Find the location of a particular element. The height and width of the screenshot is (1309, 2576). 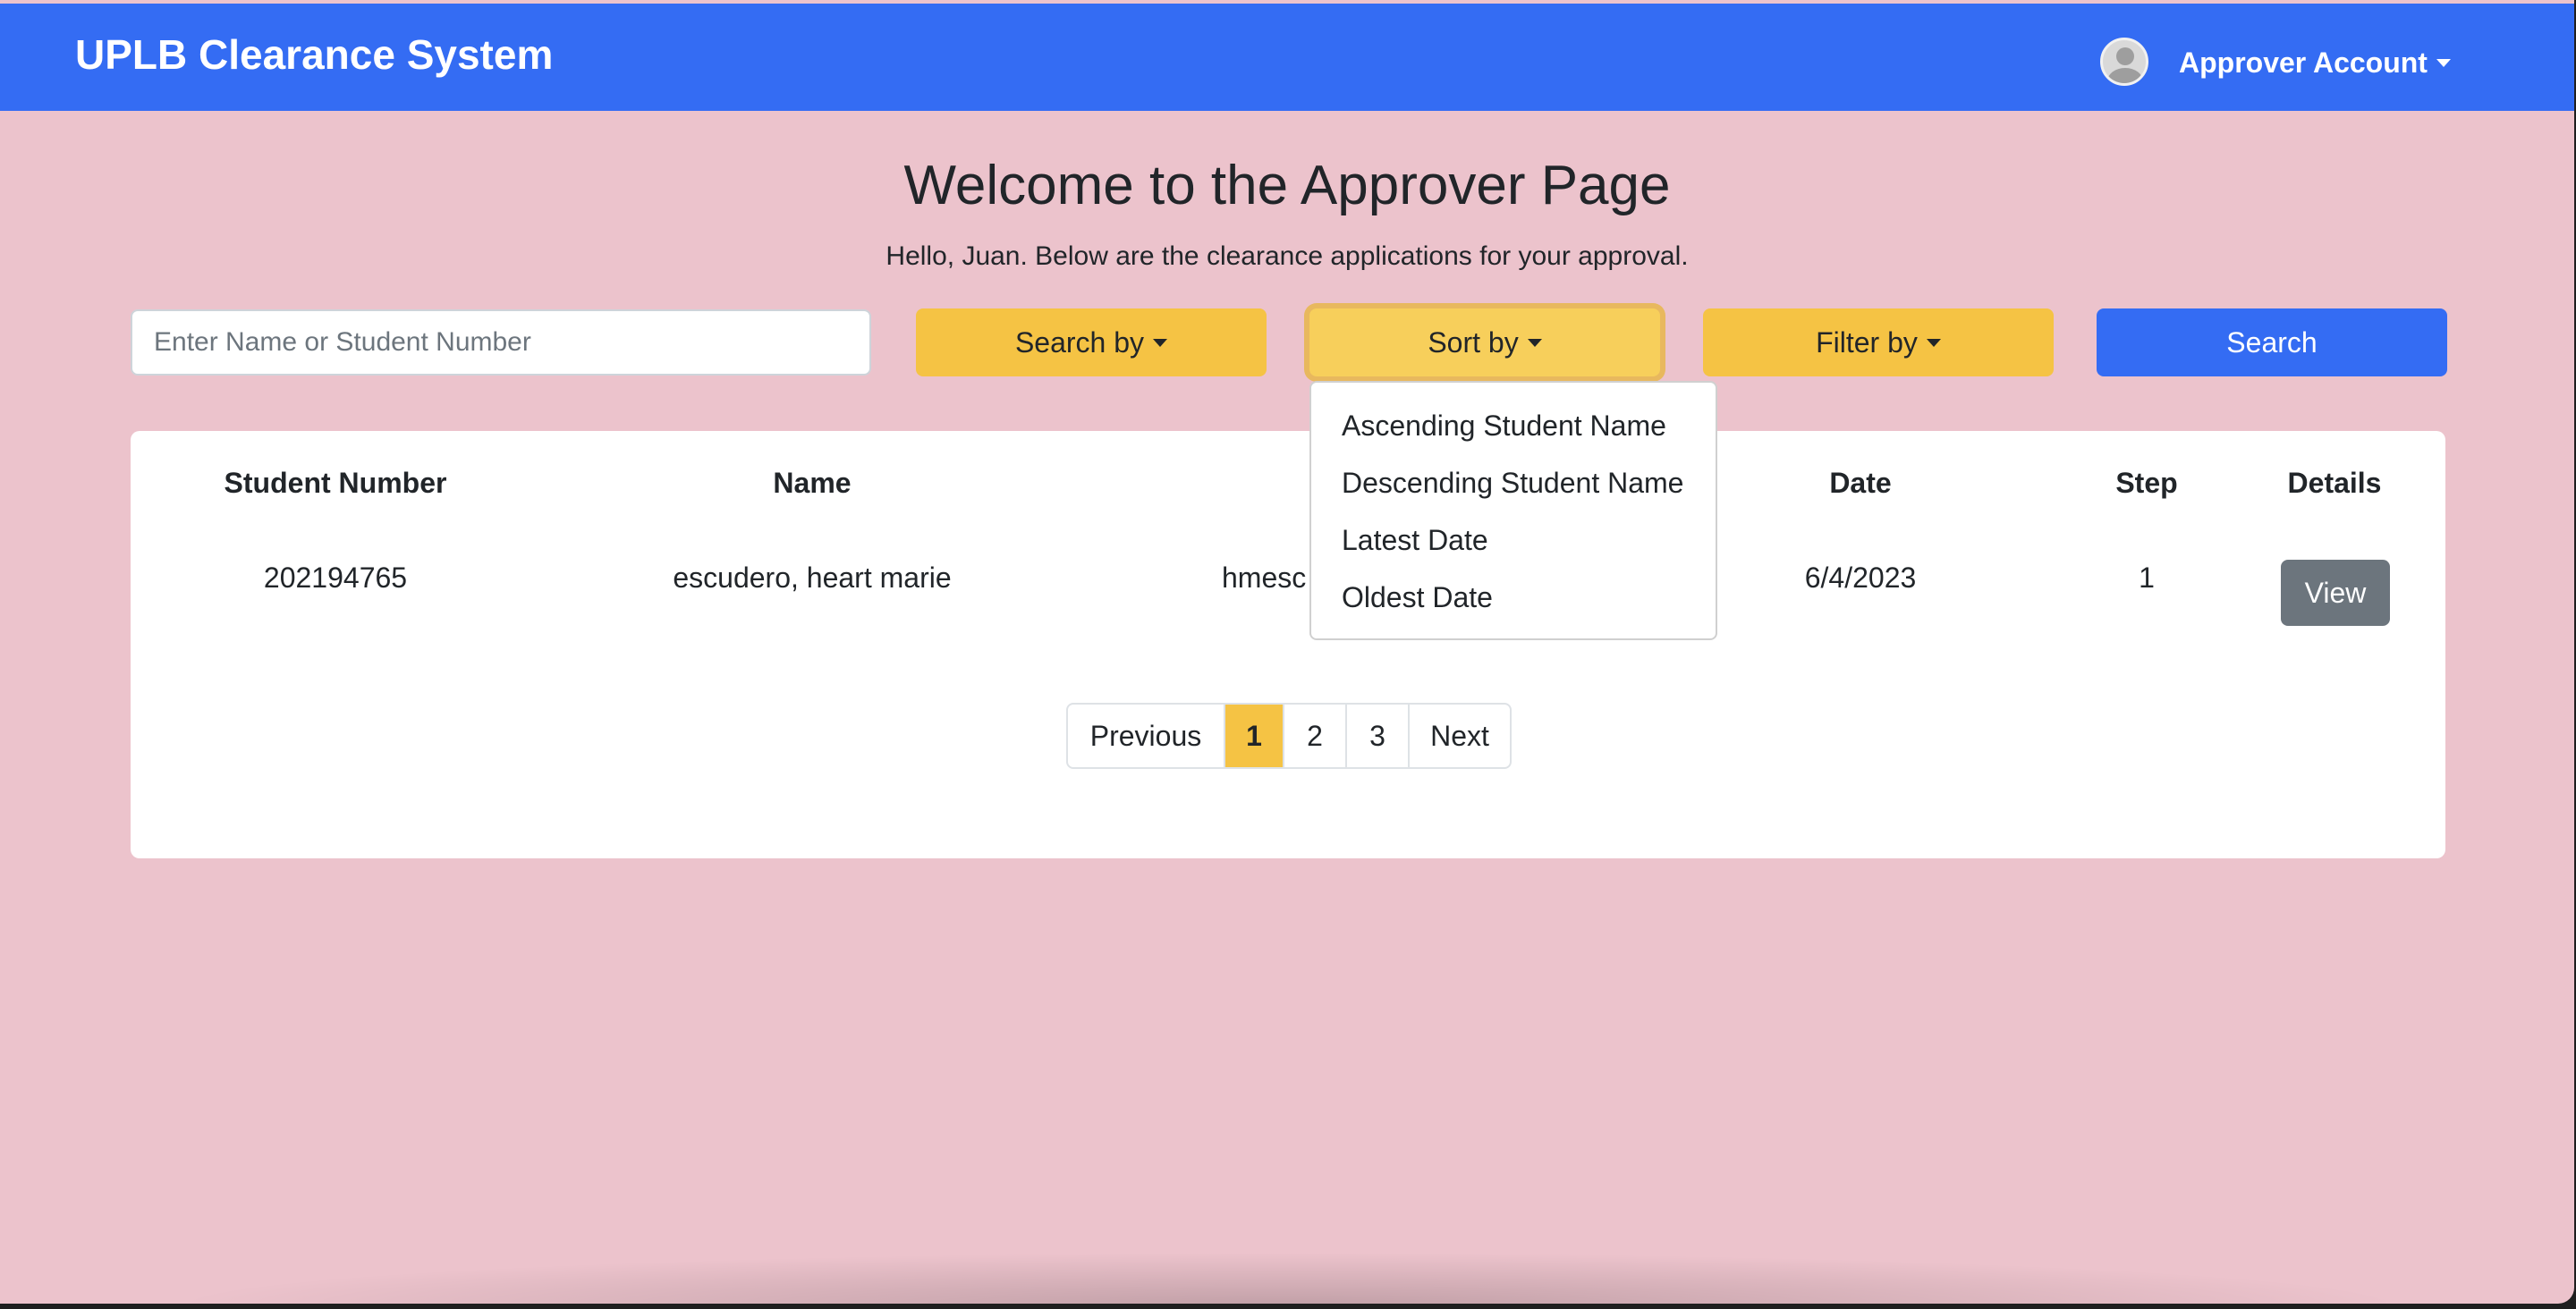

avatar-body is located at coordinates (2125, 75).